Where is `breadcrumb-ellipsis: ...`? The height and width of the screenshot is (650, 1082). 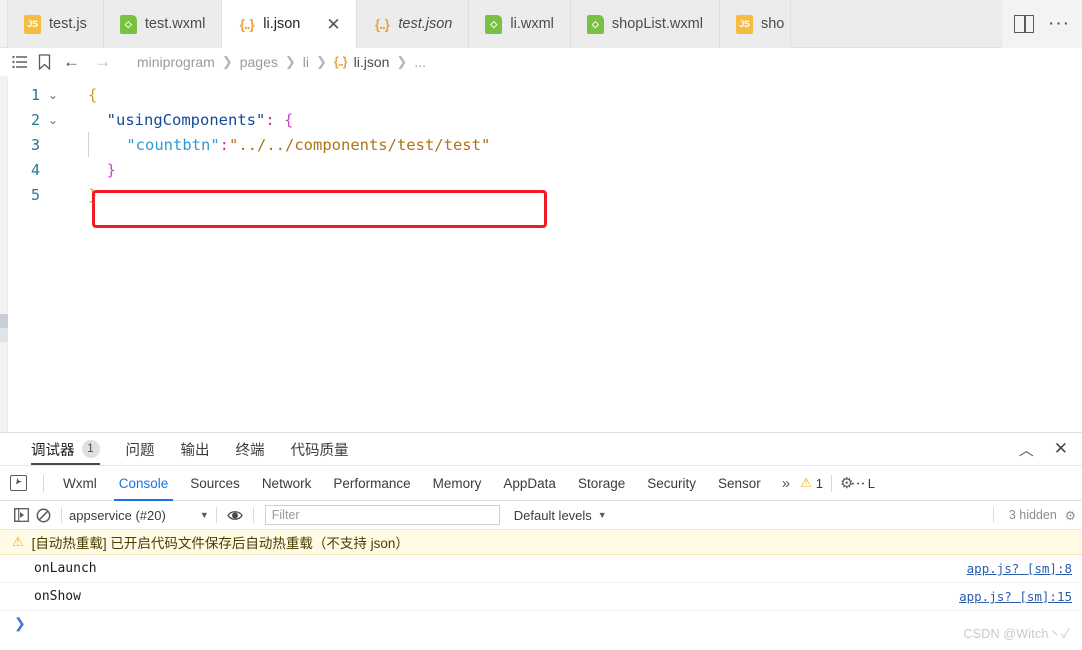
breadcrumb-ellipsis: ... is located at coordinates (420, 62).